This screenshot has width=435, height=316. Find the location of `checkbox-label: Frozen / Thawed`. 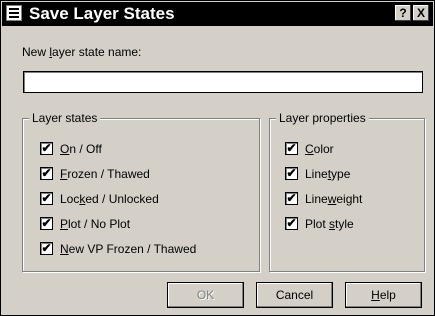

checkbox-label: Frozen / Thawed is located at coordinates (105, 174).